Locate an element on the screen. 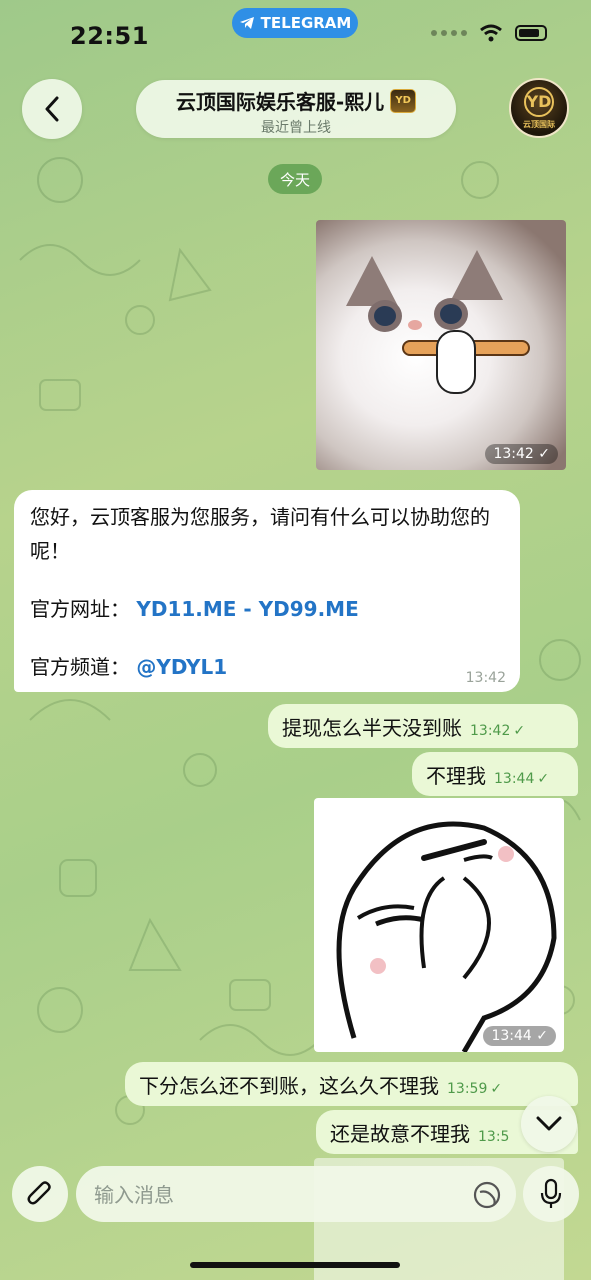 The image size is (591, 1280). wifi-icon is located at coordinates (491, 33).